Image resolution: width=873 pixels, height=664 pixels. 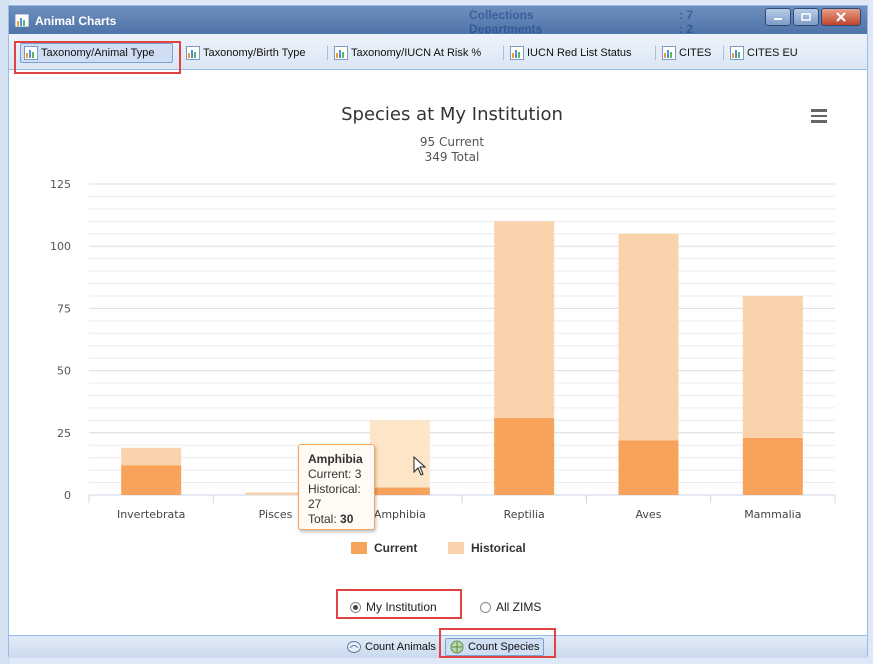 I want to click on tab-taxonomy-birth-type: Taxonomy/Birth Type, so click(x=246, y=53).